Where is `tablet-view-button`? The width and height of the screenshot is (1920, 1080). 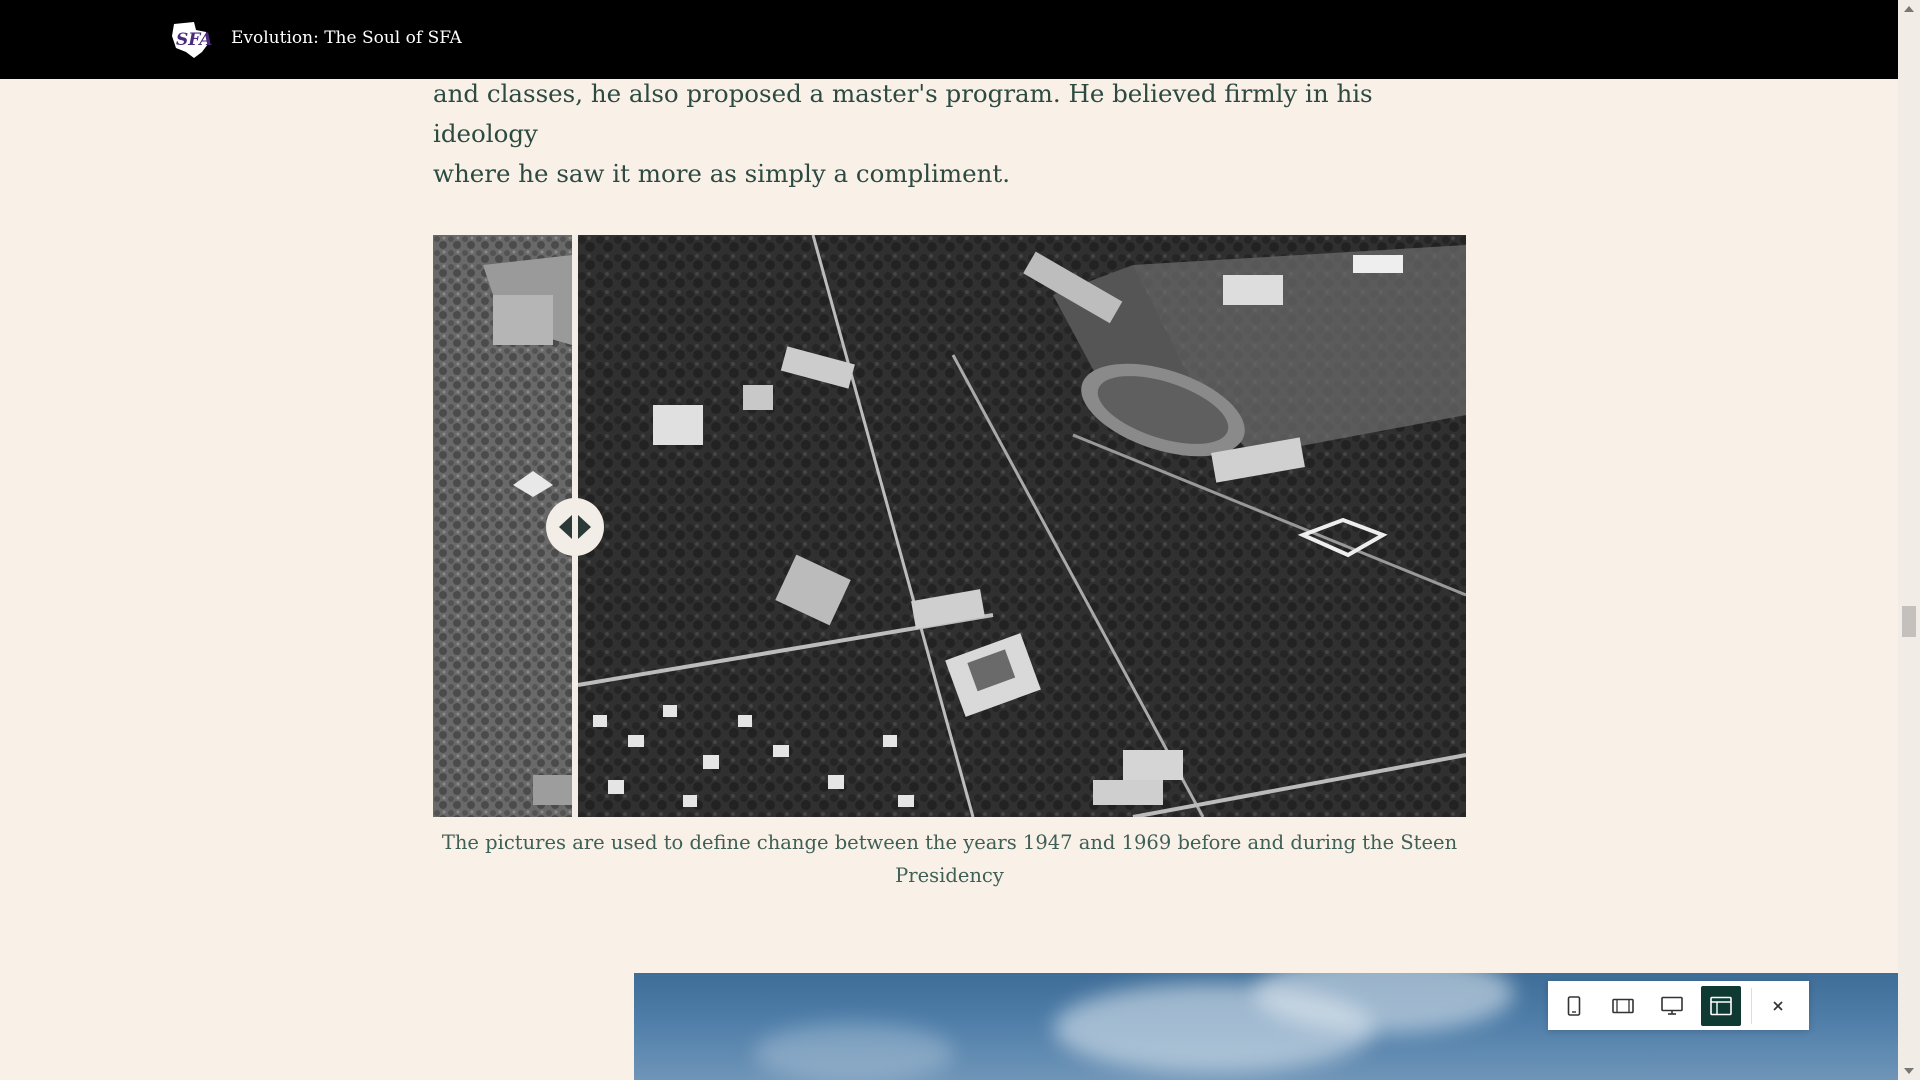 tablet-view-button is located at coordinates (1623, 1006).